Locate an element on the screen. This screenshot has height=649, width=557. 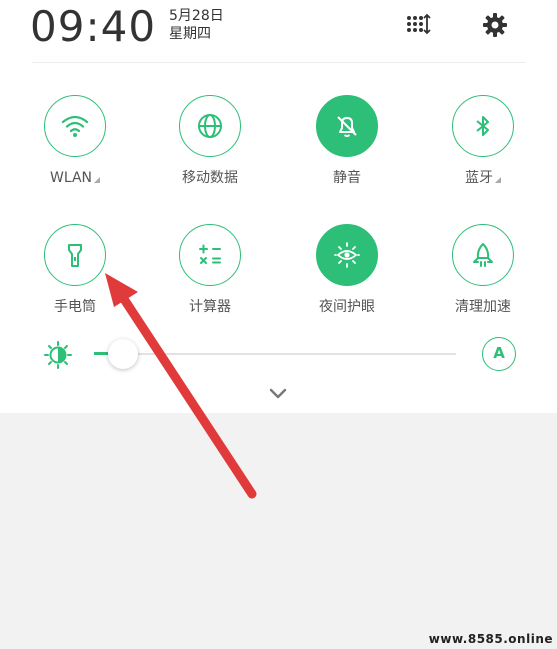
tile-wlan: WLAN is located at coordinates (75, 141).